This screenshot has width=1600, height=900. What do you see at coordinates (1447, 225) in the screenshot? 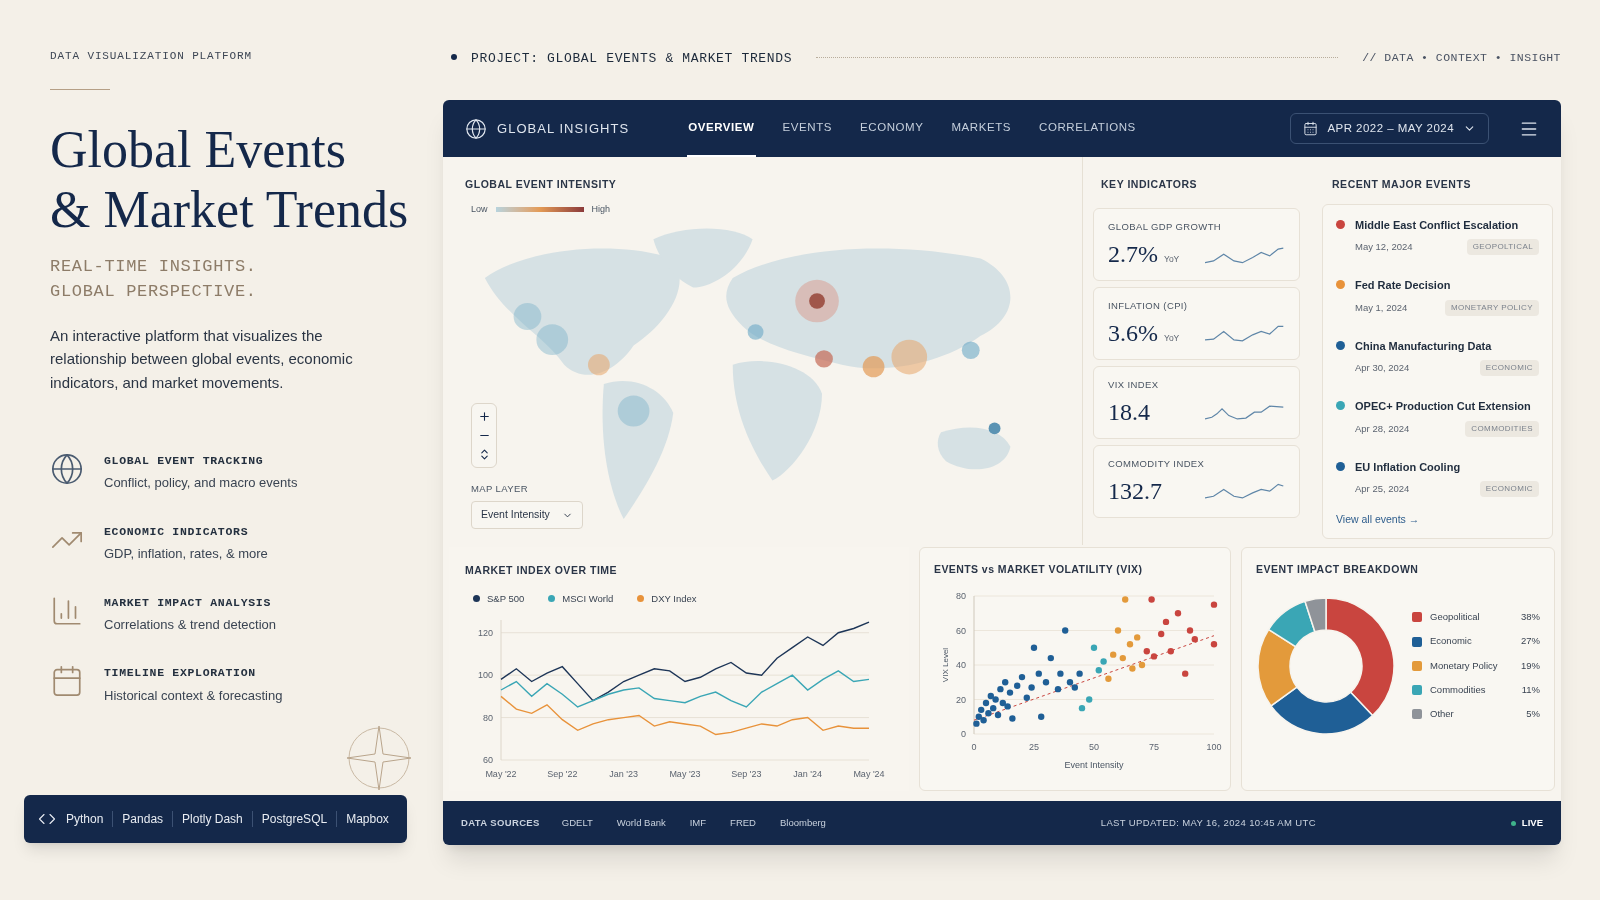
I see `event-title: Middle East Conflict Escalation` at bounding box center [1447, 225].